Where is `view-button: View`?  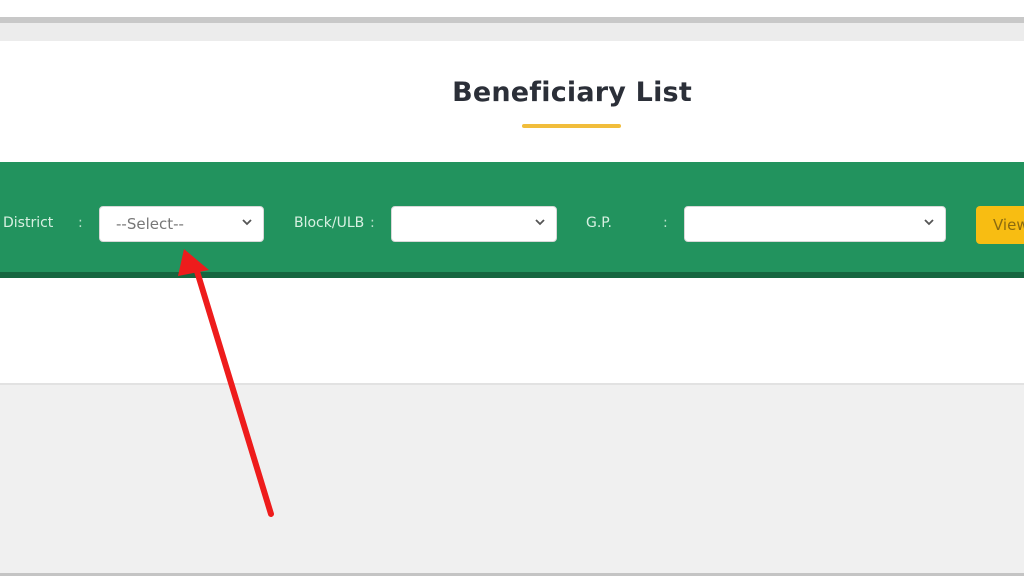
view-button: View is located at coordinates (1000, 225).